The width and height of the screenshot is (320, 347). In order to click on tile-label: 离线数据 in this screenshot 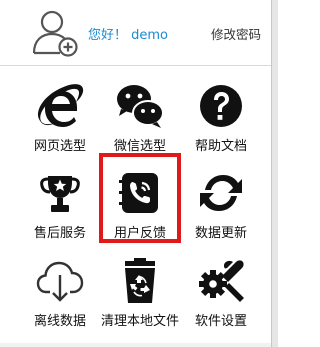, I will do `click(59, 321)`.